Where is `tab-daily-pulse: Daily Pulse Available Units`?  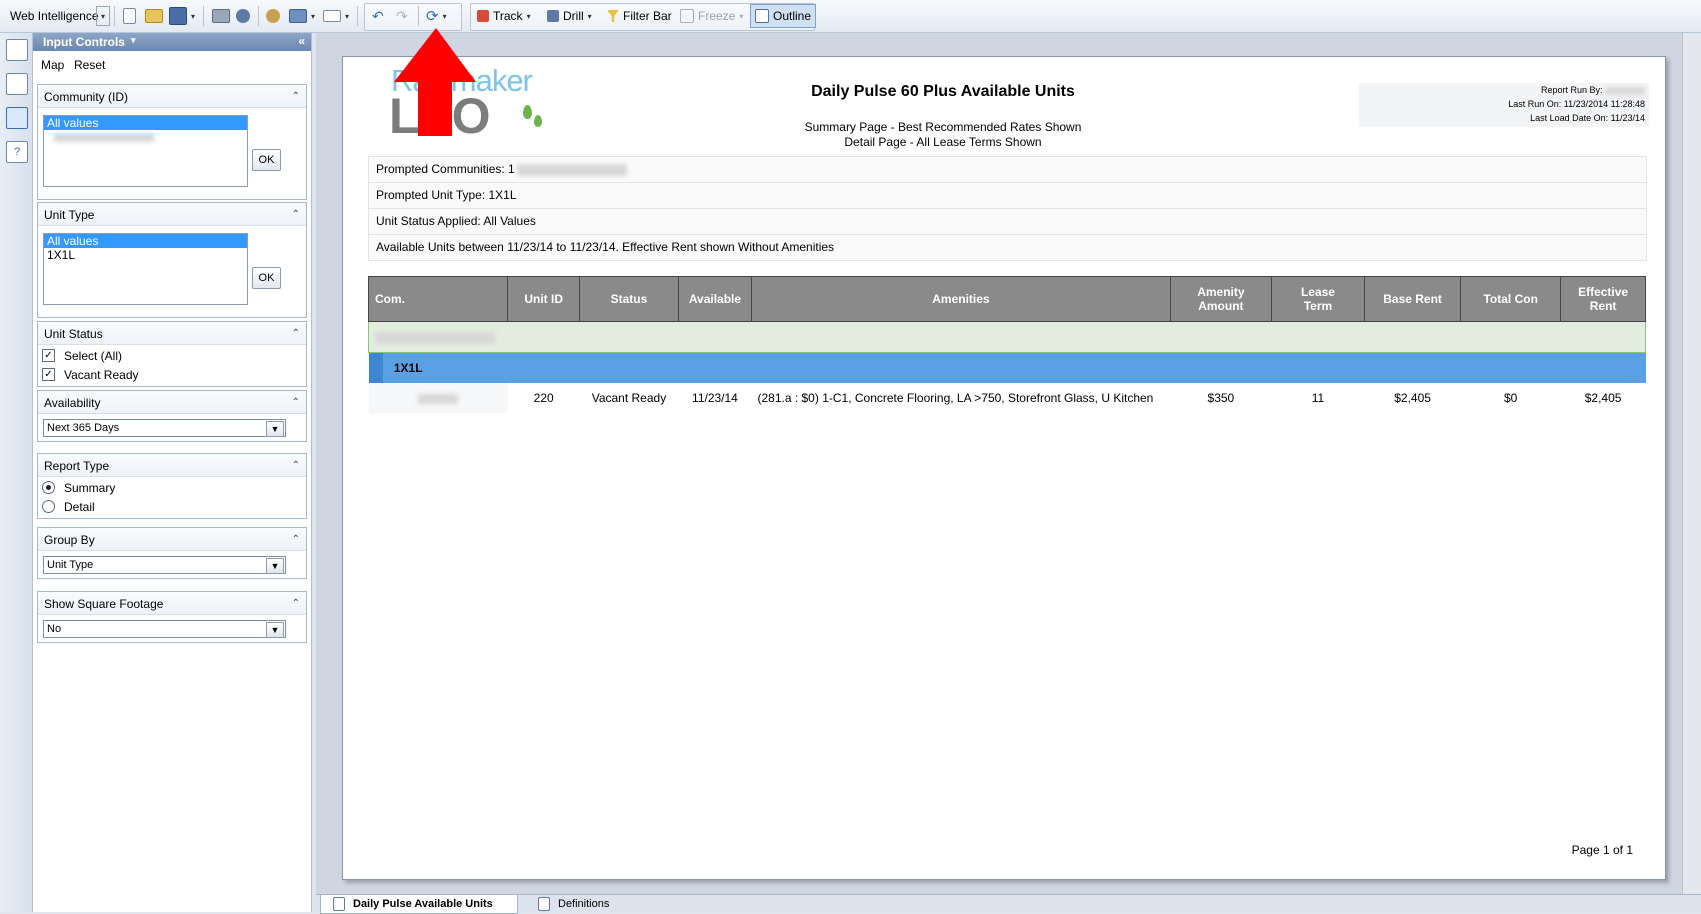
tab-daily-pulse: Daily Pulse Available Units is located at coordinates (419, 904).